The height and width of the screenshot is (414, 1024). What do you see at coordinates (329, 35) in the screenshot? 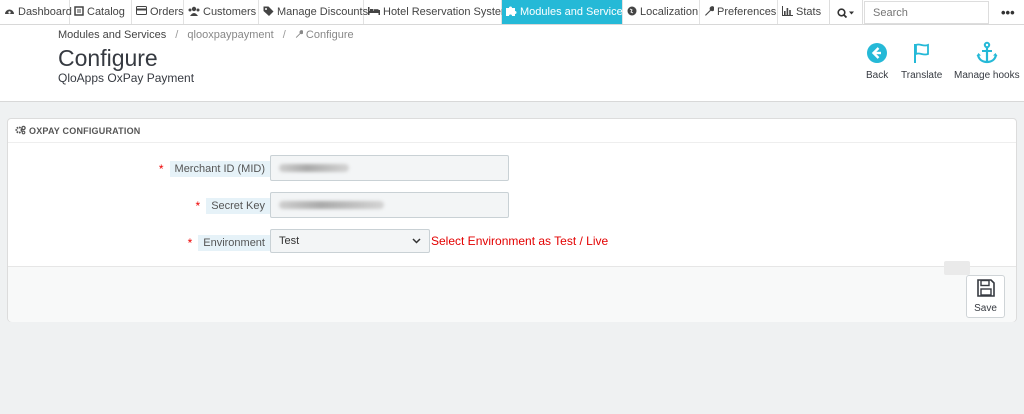
I see `breadcrumb-current-label: Configure` at bounding box center [329, 35].